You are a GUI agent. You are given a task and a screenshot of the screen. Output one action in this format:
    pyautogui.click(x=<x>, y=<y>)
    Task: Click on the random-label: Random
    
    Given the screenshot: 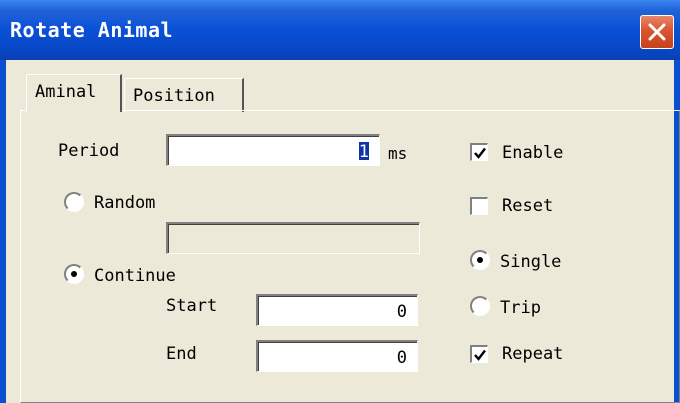 What is the action you would take?
    pyautogui.click(x=125, y=203)
    